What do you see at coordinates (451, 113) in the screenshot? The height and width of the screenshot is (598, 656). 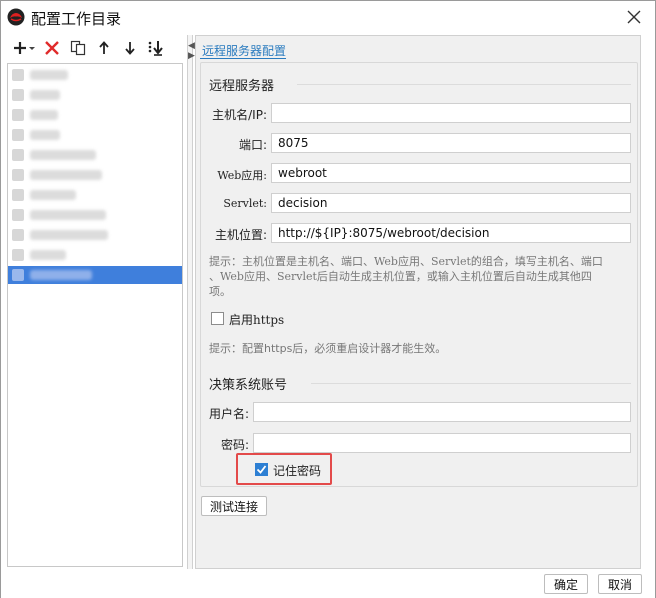 I see `host-input` at bounding box center [451, 113].